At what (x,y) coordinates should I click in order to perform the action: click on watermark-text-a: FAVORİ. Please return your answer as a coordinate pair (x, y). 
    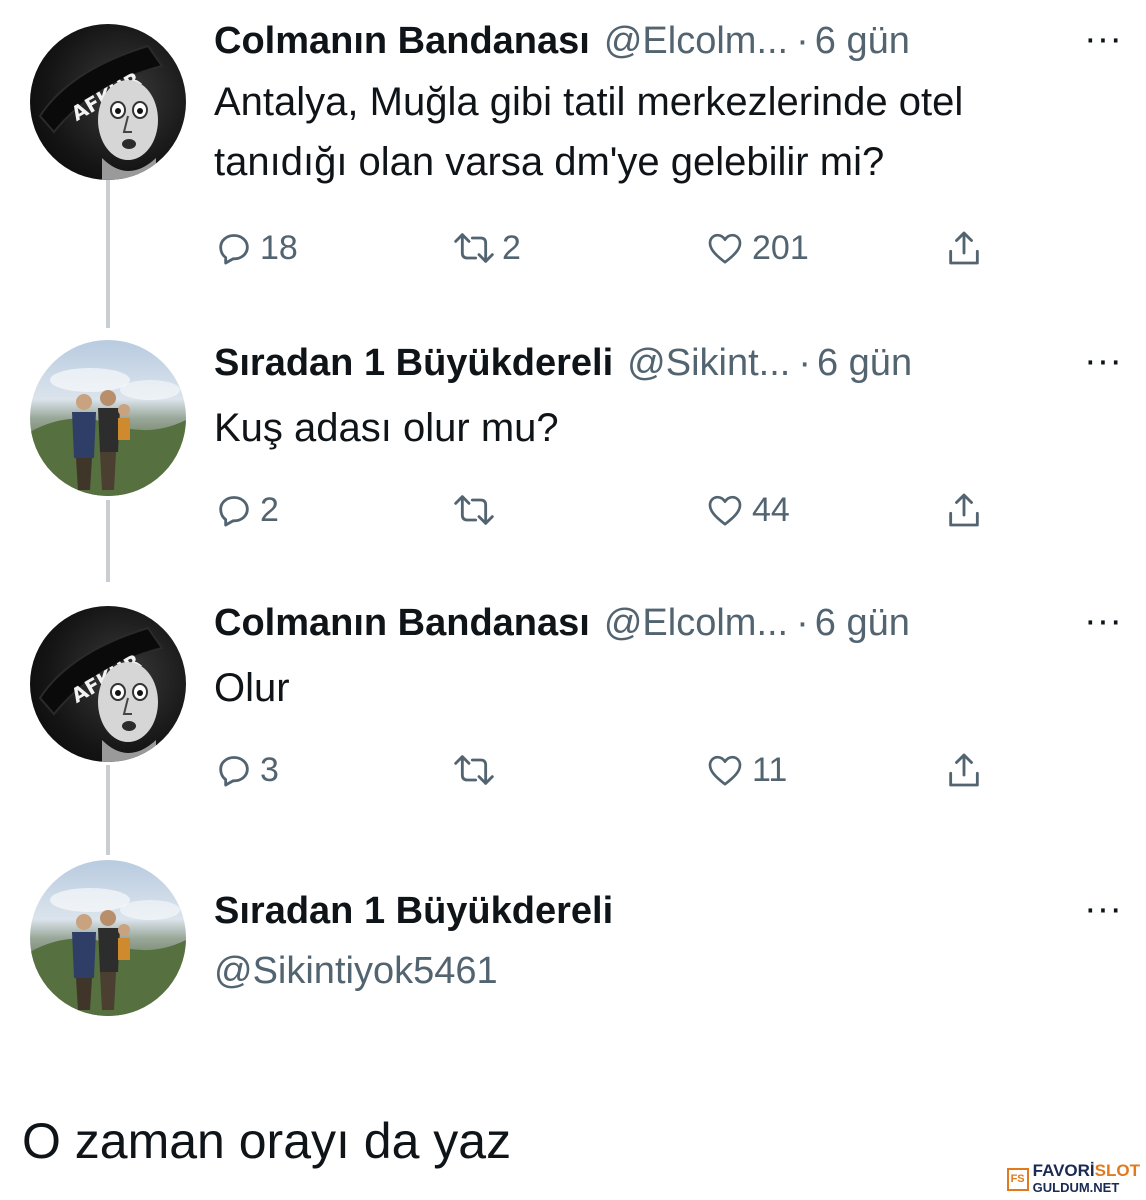
    Looking at the image, I should click on (1063, 1170).